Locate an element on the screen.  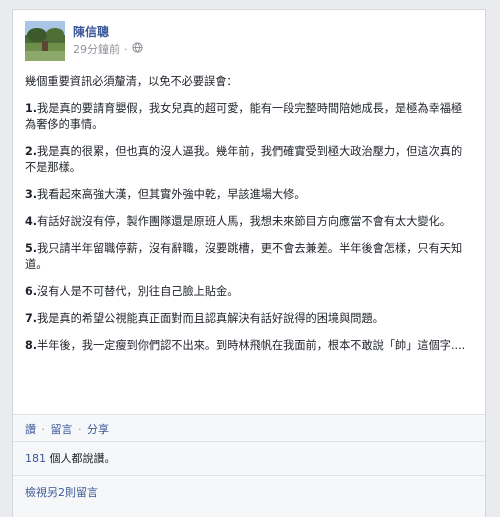
comment-button: 留言 is located at coordinates (62, 429).